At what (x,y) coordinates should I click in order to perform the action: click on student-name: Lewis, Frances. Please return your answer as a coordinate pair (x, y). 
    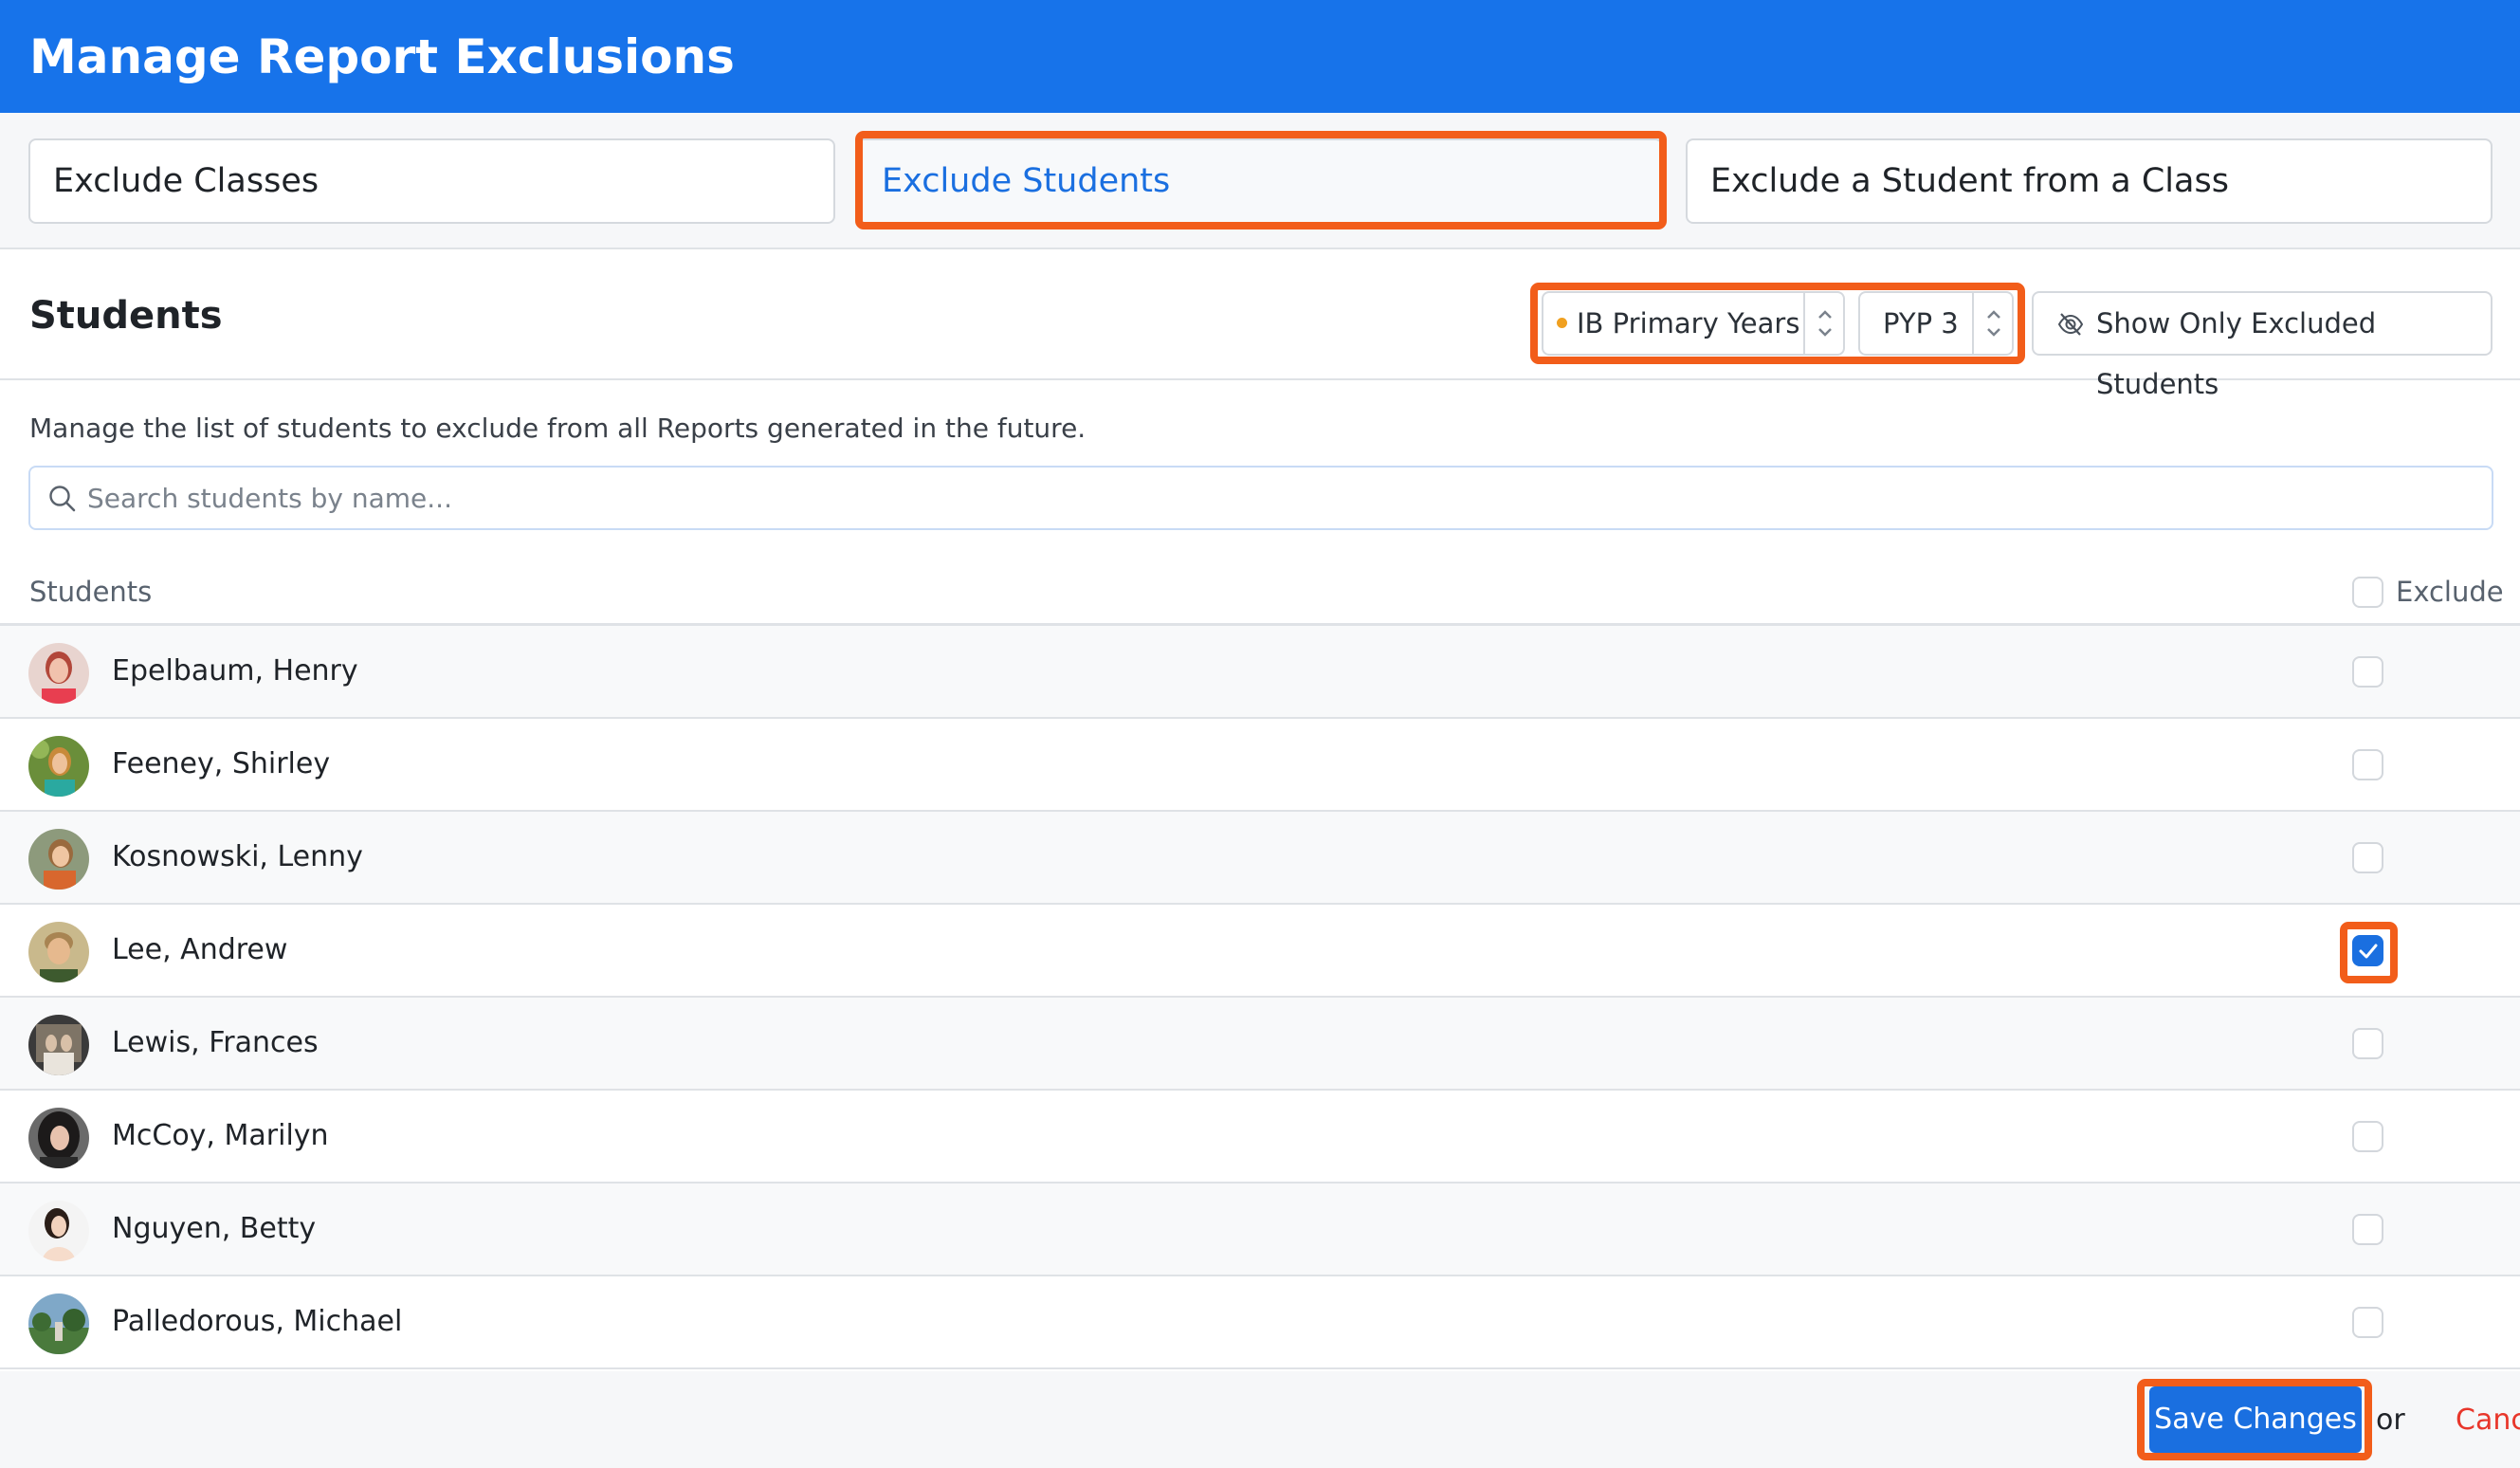
    Looking at the image, I should click on (215, 1042).